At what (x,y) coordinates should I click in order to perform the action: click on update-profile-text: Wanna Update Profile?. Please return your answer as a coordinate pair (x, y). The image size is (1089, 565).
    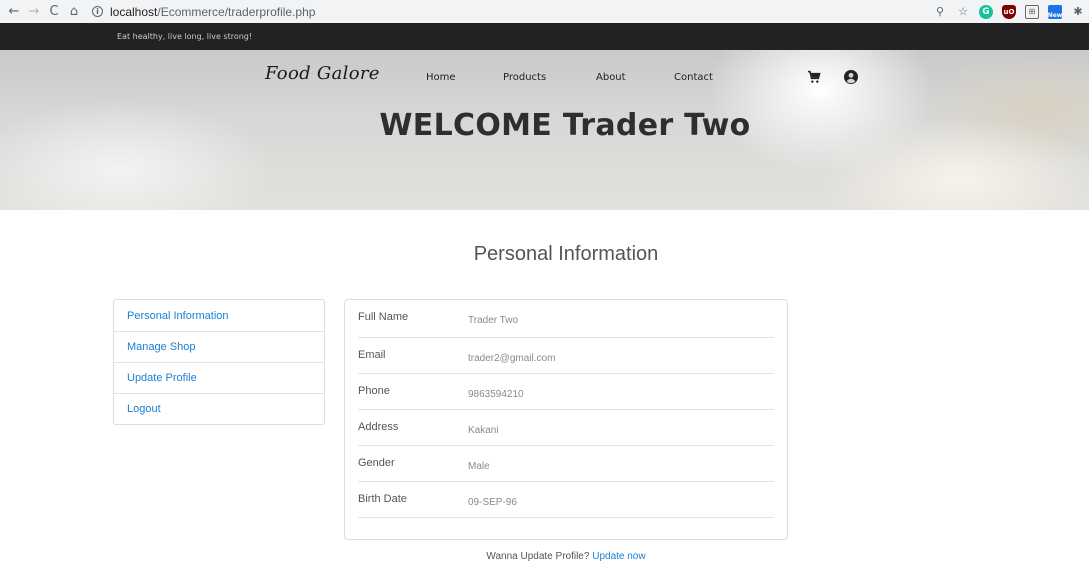
    Looking at the image, I should click on (538, 556).